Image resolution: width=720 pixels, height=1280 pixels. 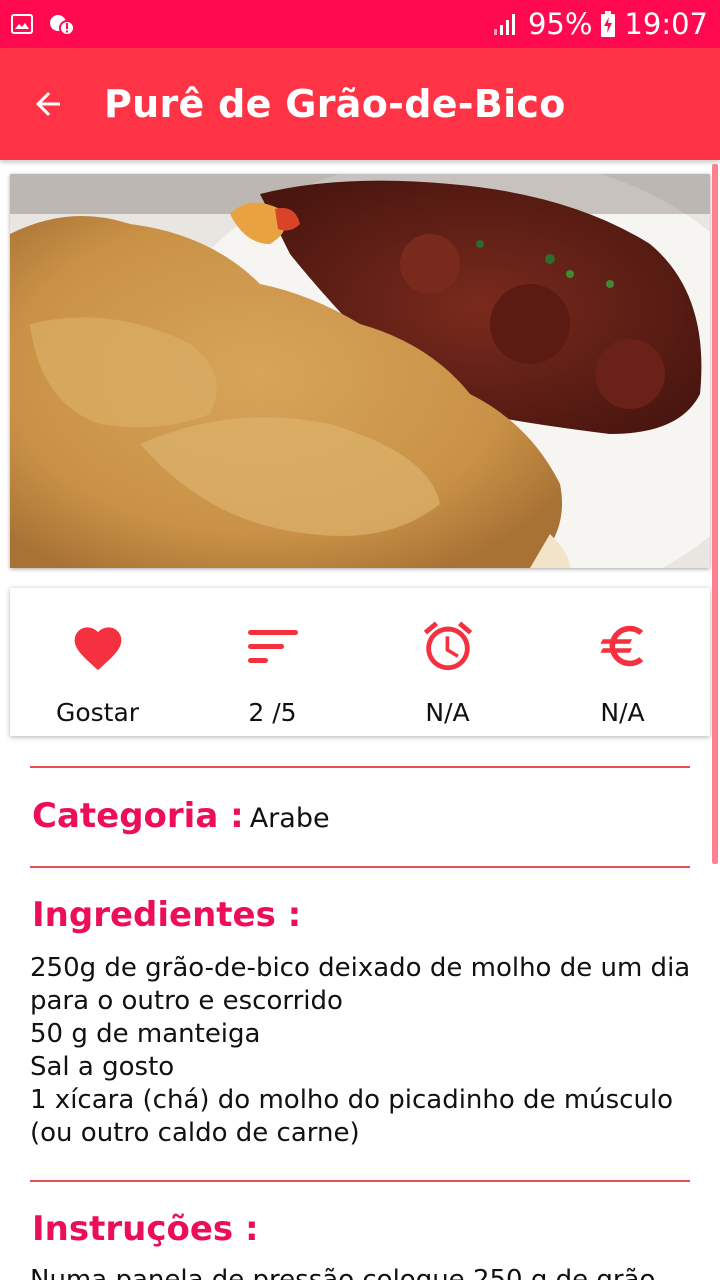 What do you see at coordinates (273, 646) in the screenshot?
I see `difficulty-icon` at bounding box center [273, 646].